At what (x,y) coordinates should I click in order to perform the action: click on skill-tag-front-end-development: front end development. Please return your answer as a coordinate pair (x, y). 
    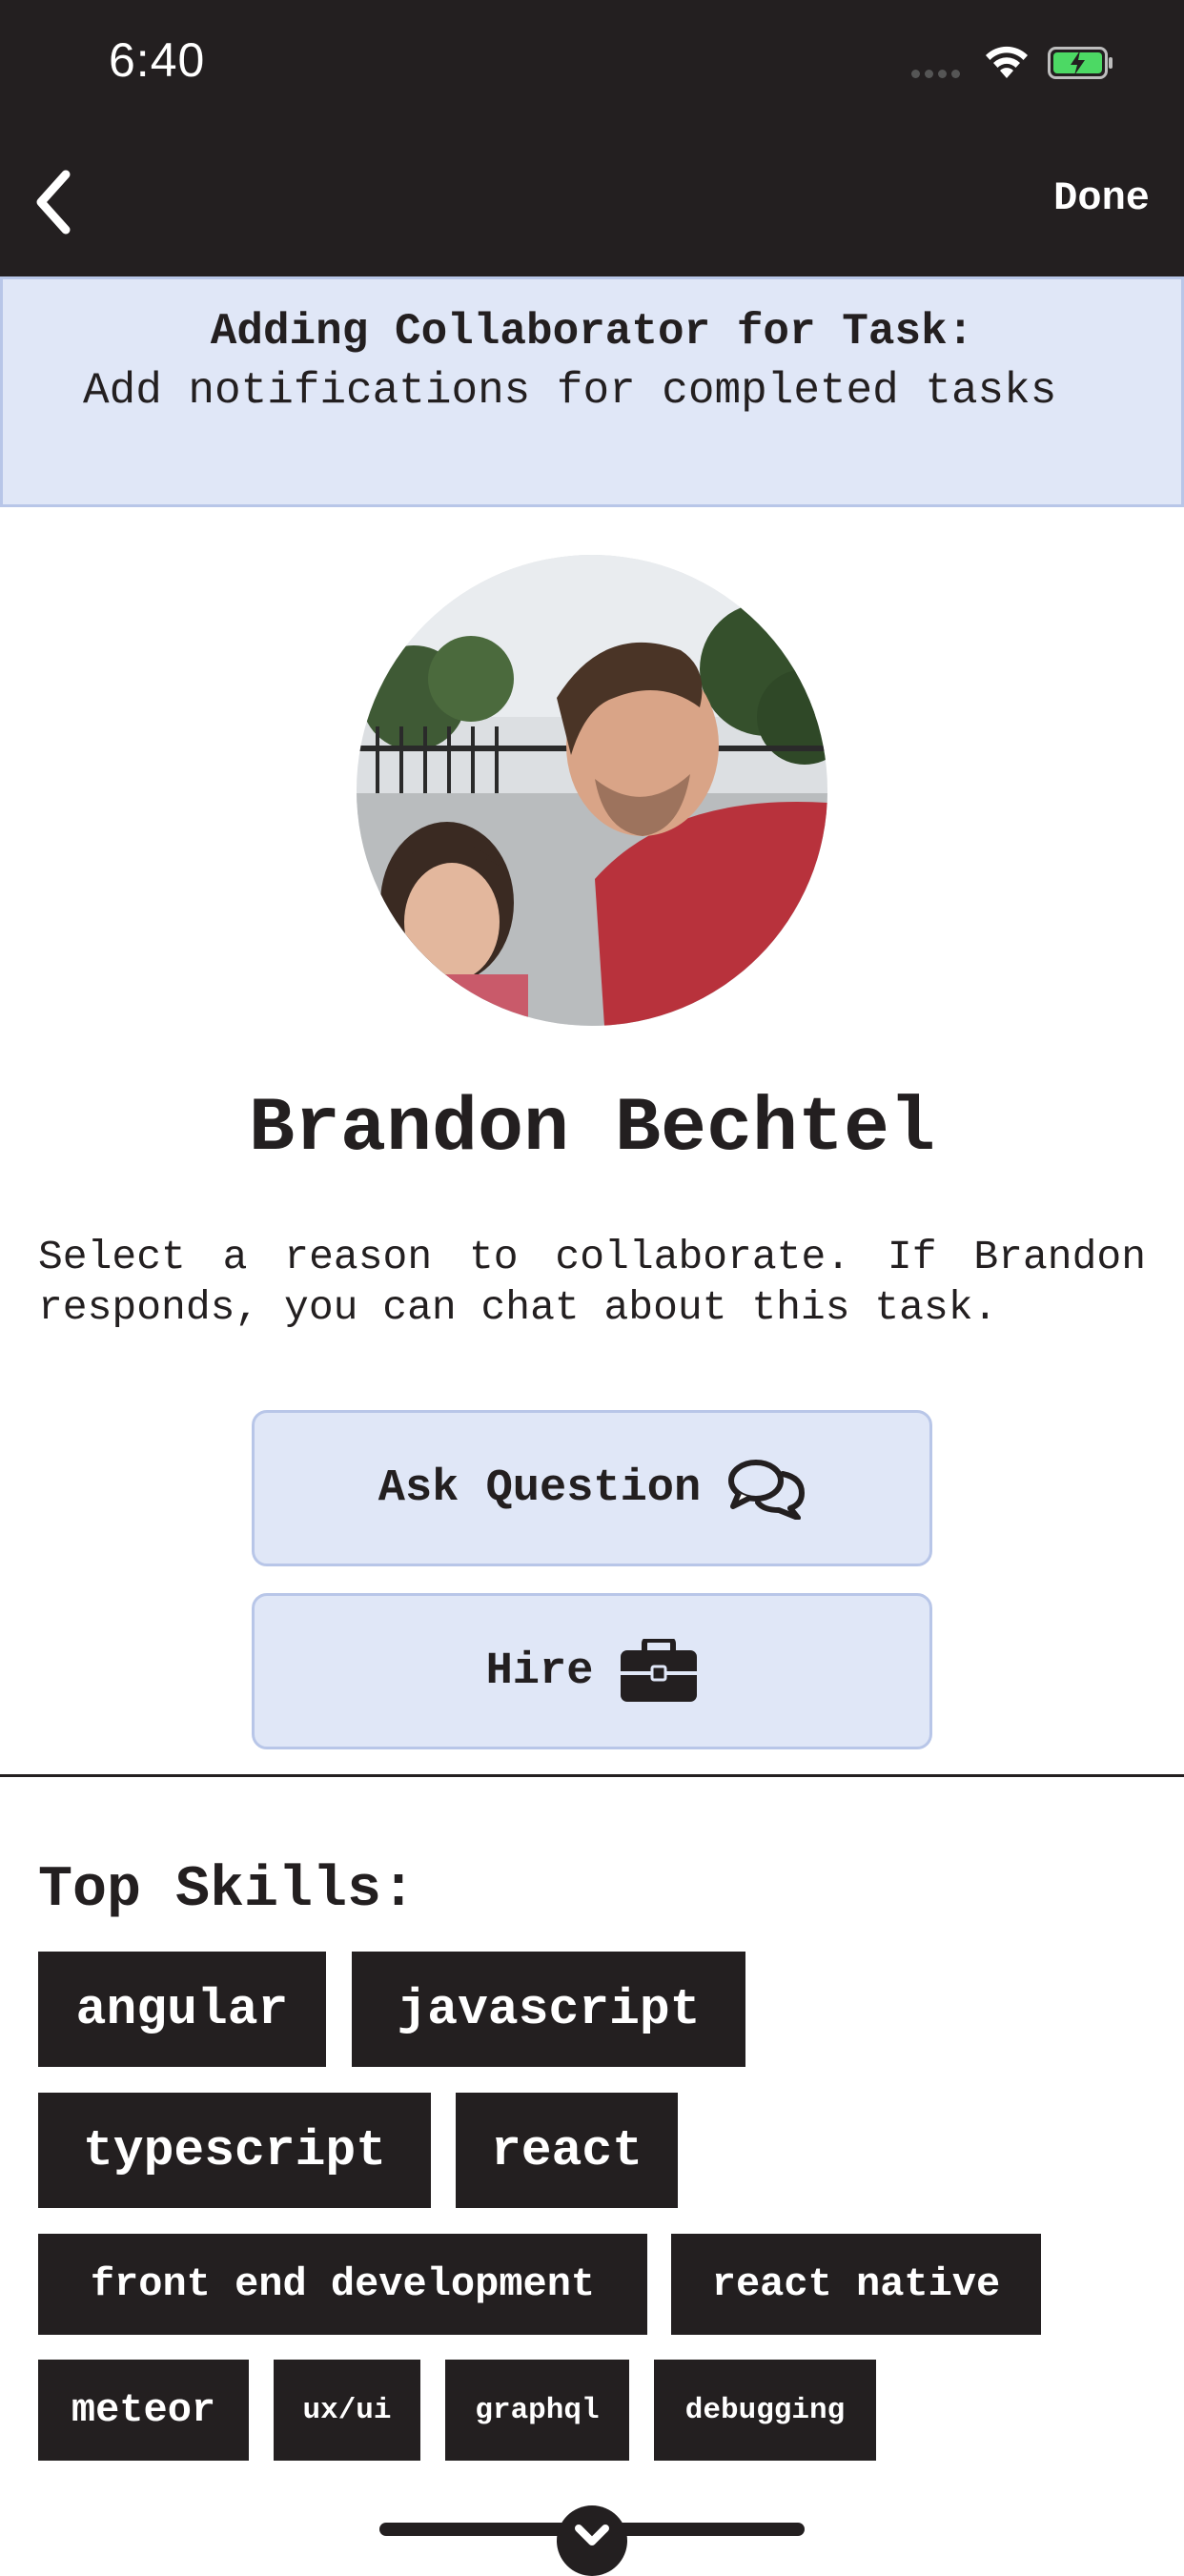
    Looking at the image, I should click on (342, 2284).